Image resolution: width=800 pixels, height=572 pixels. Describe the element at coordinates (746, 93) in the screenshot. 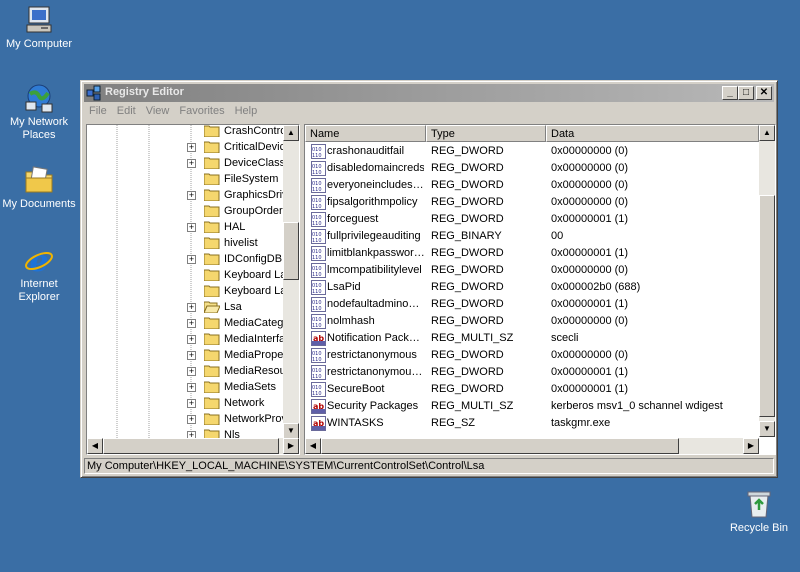

I see `maximize-button: □` at that location.